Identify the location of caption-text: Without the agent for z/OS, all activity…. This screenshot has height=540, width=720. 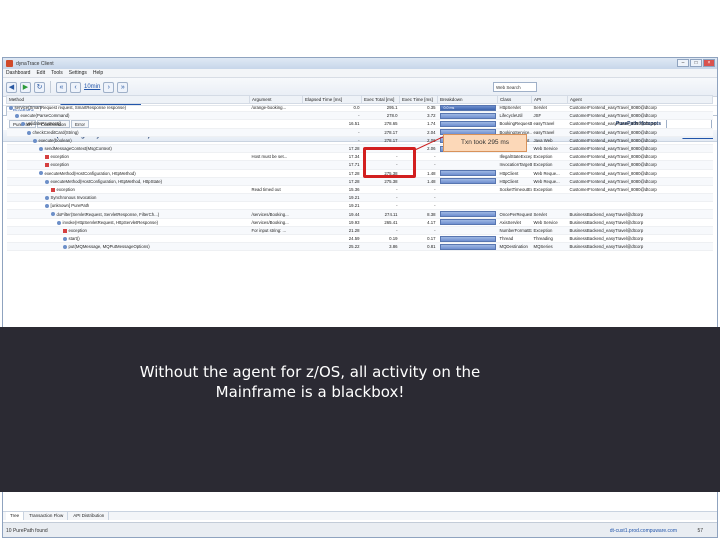
(310, 382).